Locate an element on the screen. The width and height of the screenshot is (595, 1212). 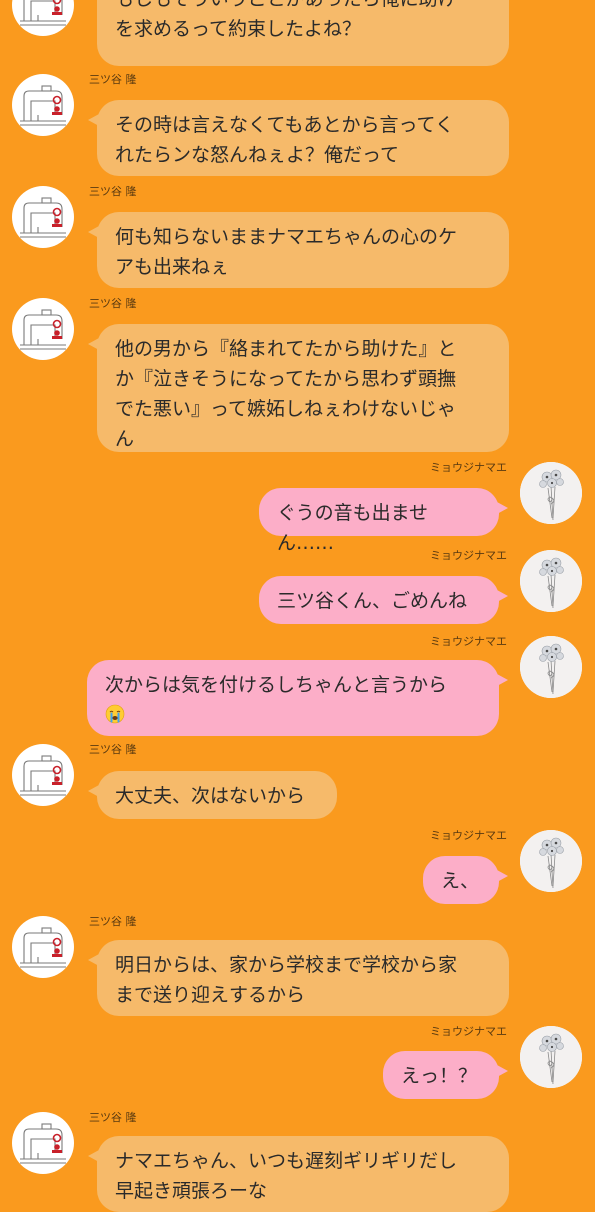
message-text: 次からは気を付けるしちゃんと言うから is located at coordinates (276, 685).